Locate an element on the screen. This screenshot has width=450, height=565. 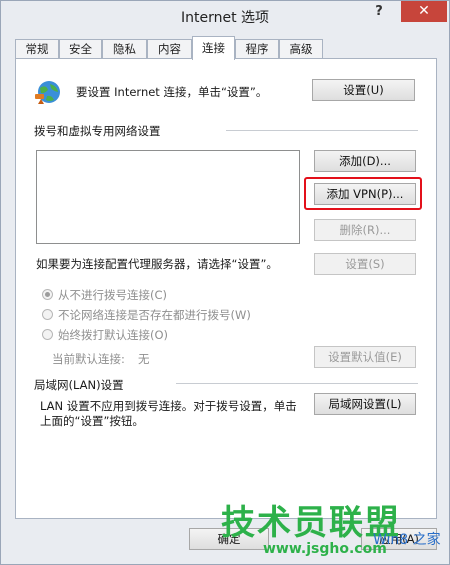
always-dial-radio is located at coordinates (47, 334).